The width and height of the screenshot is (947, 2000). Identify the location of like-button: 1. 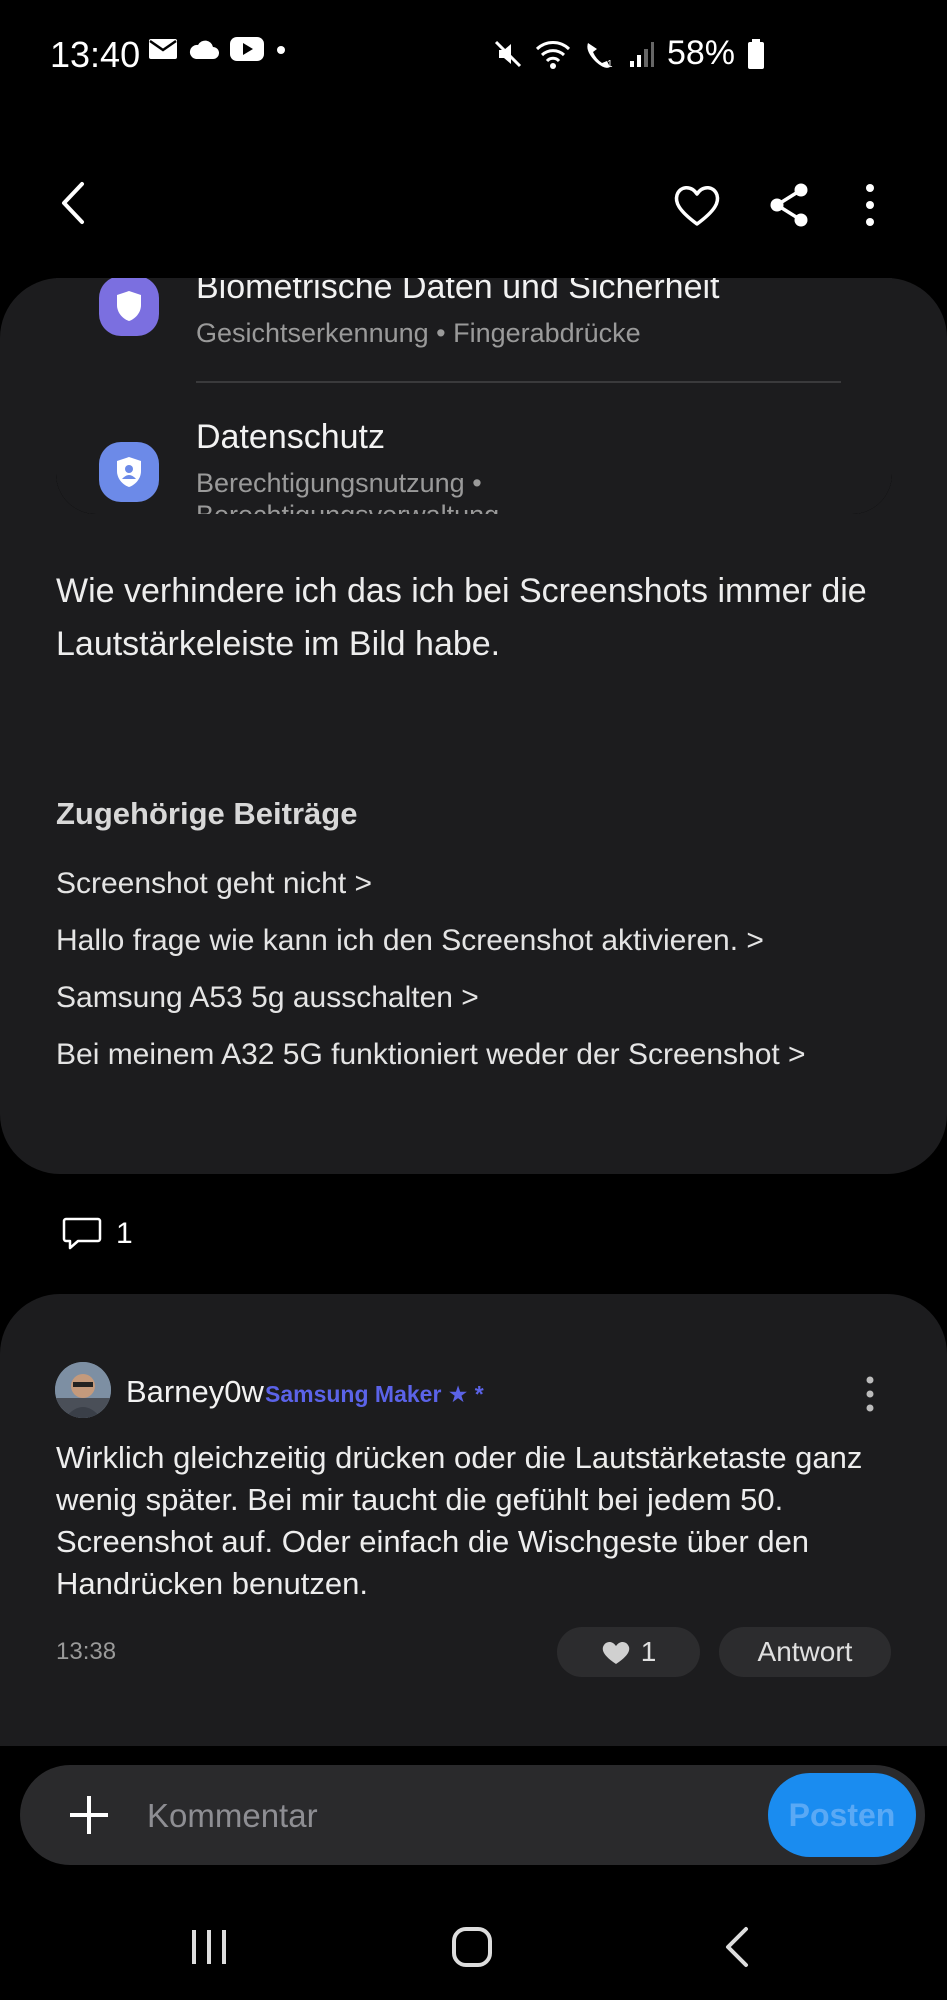
(628, 1652).